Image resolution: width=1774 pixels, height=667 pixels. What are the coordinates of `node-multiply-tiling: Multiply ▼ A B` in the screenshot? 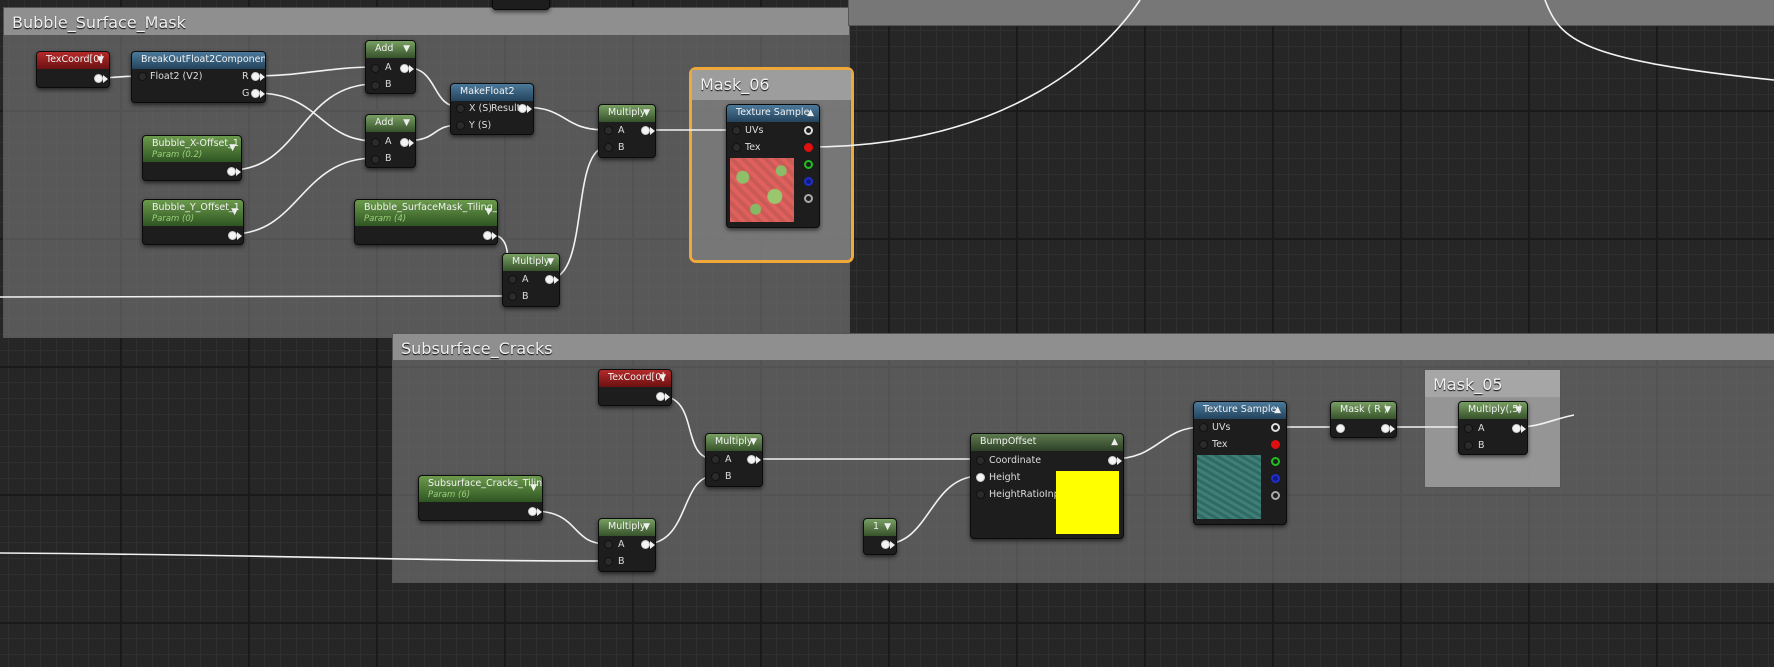 It's located at (531, 280).